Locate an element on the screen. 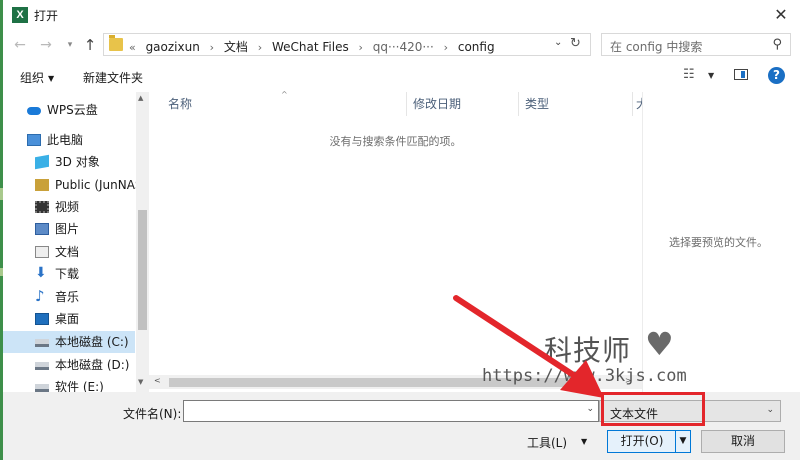 The height and width of the screenshot is (460, 800). column-header-type: 类型 is located at coordinates (537, 104).